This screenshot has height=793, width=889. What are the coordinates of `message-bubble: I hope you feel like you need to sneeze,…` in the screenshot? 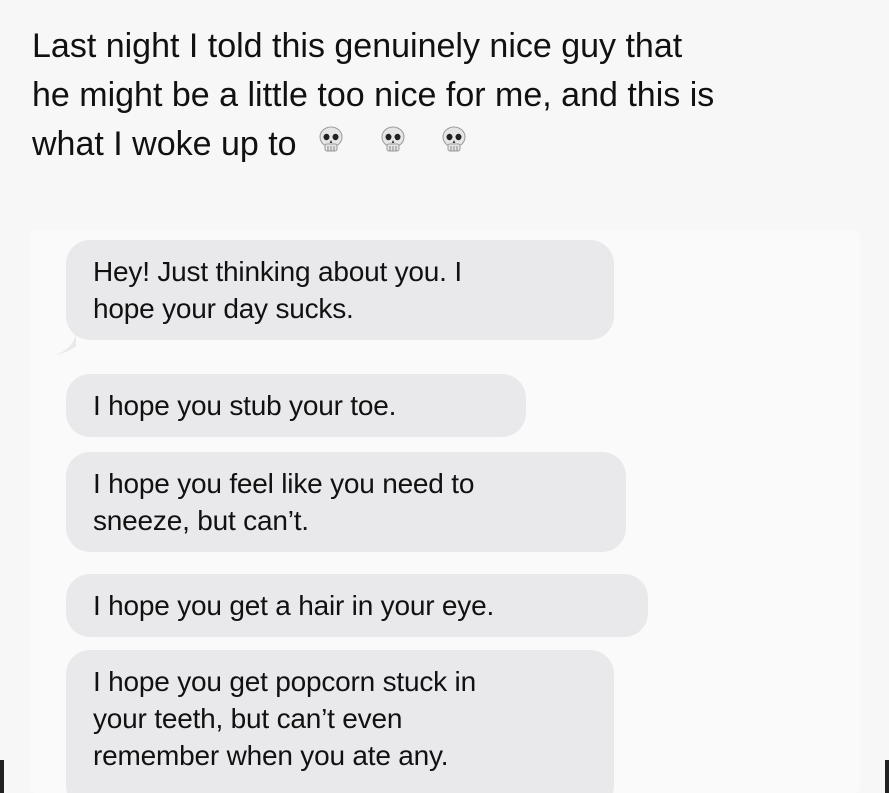 It's located at (346, 502).